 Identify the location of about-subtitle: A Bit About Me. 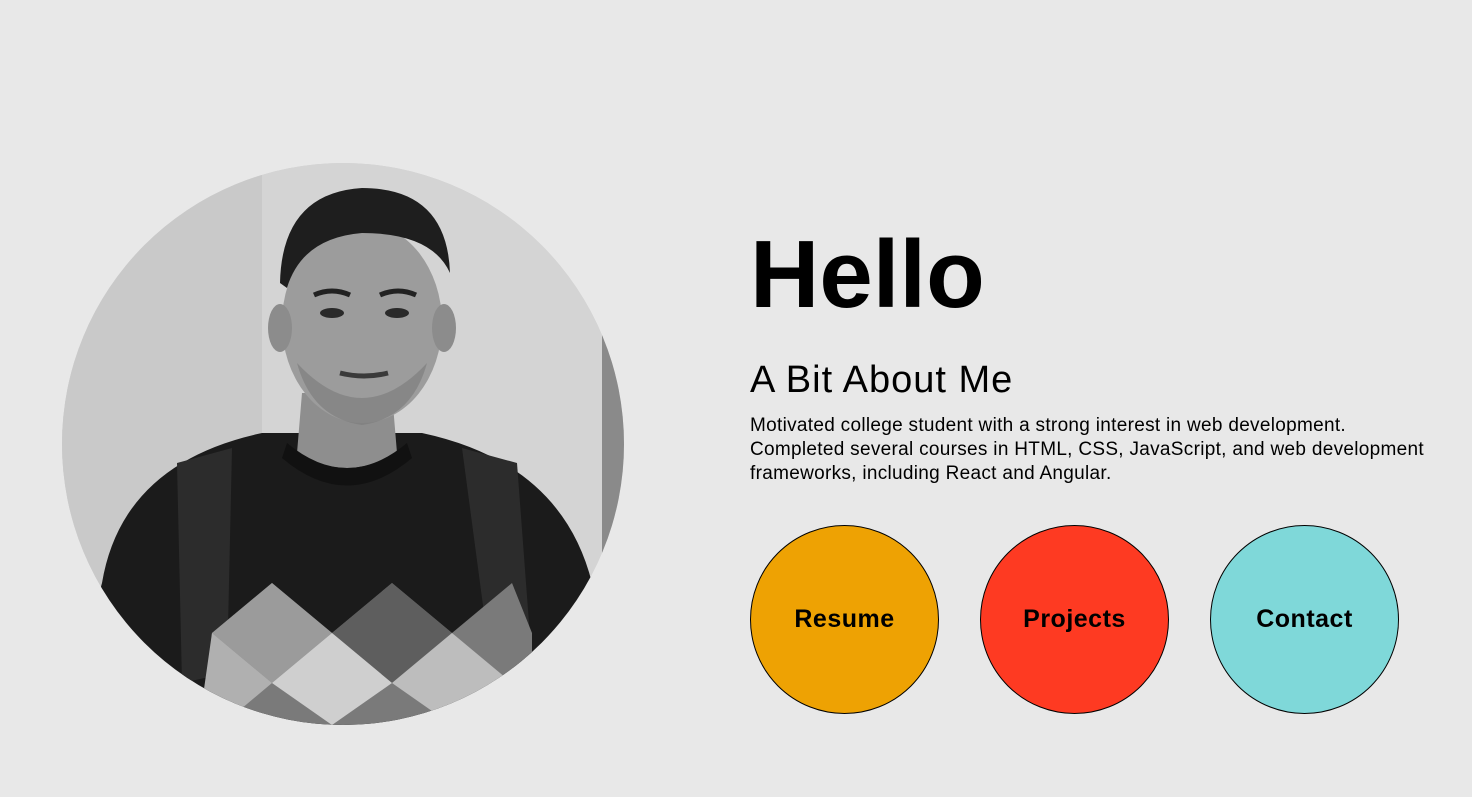
(882, 380).